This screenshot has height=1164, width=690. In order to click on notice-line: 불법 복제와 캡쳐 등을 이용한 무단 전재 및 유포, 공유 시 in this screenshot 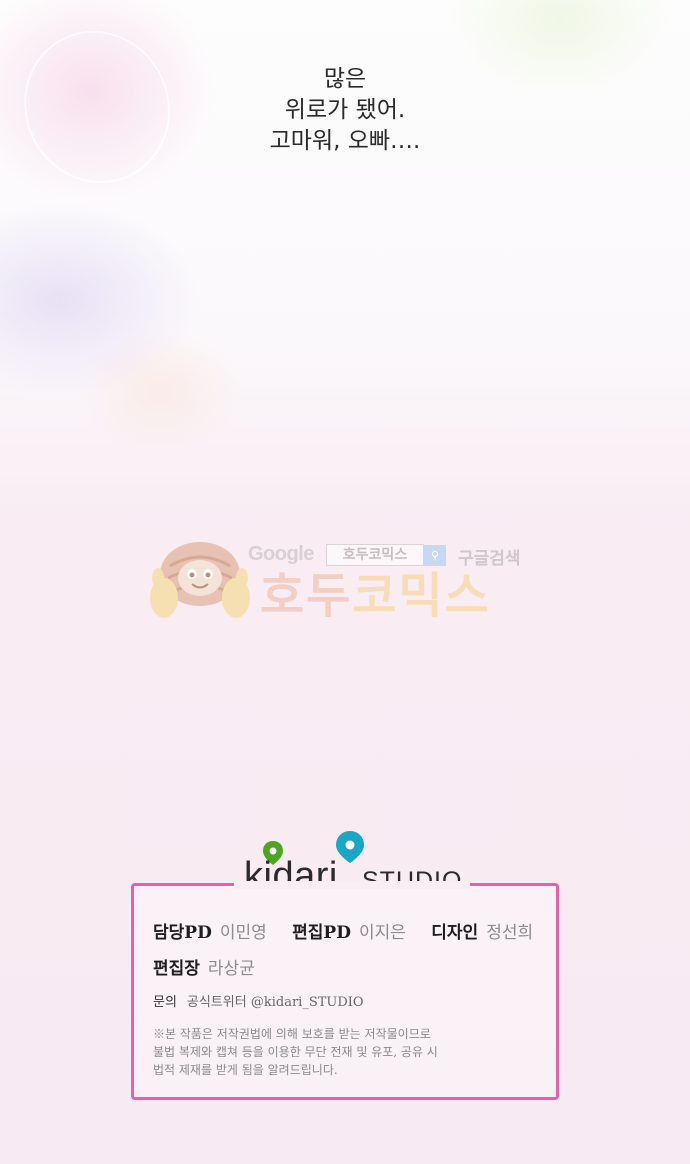, I will do `click(295, 1052)`.